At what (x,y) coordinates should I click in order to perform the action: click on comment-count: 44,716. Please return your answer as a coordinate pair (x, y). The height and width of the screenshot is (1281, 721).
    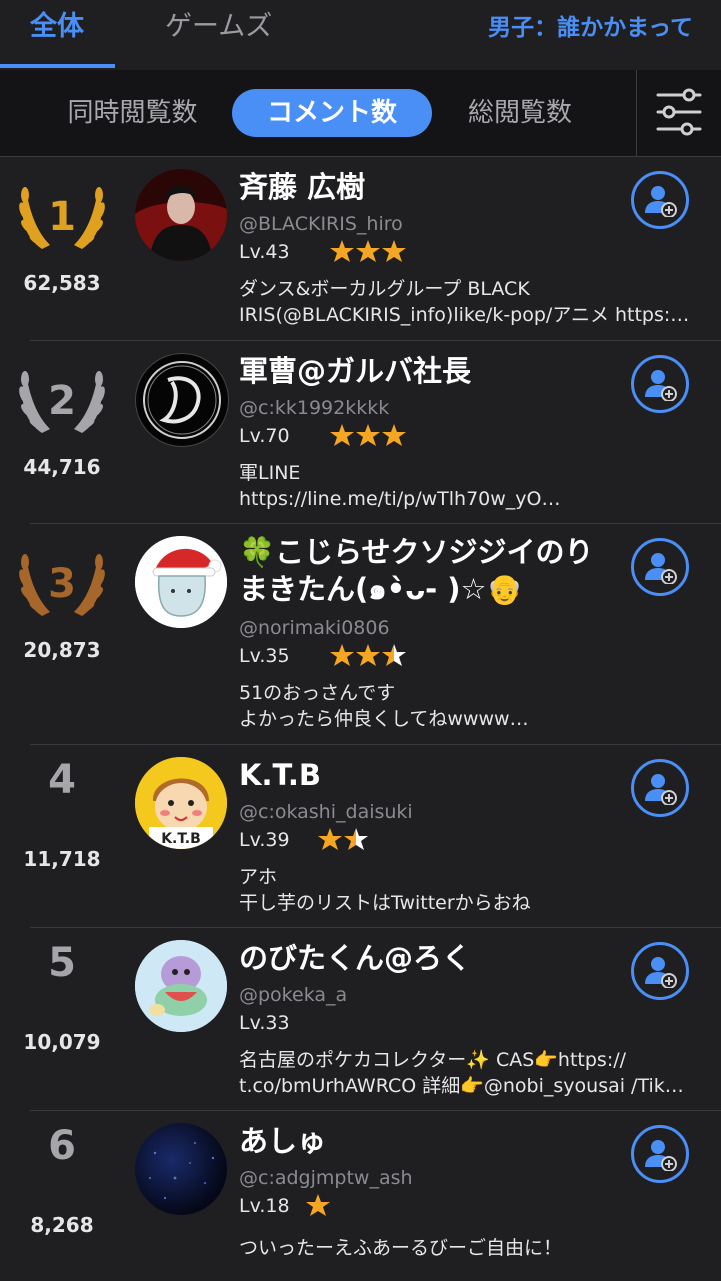
    Looking at the image, I should click on (62, 467).